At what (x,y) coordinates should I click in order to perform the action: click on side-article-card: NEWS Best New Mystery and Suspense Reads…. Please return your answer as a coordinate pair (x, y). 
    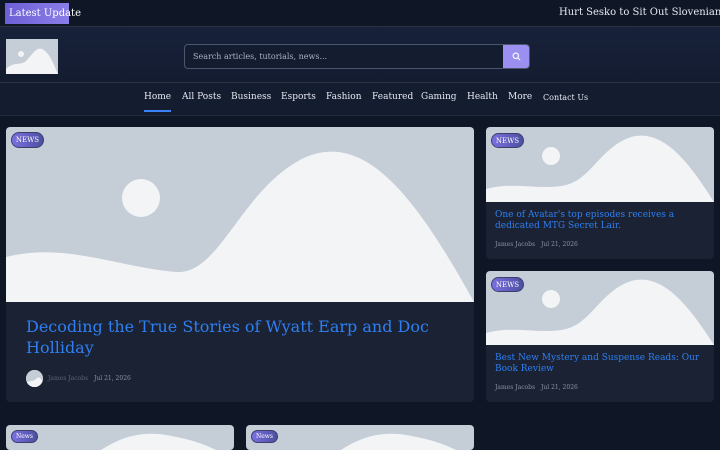
    Looking at the image, I should click on (600, 336).